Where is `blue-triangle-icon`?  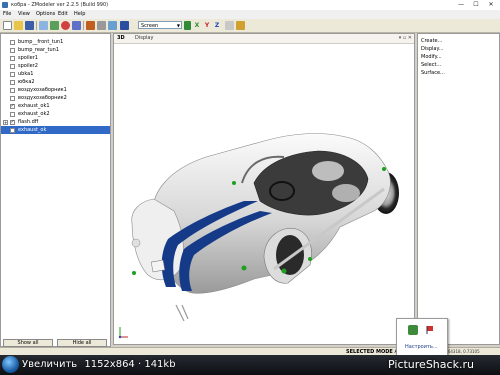
blue-triangle-icon is located at coordinates (124, 25).